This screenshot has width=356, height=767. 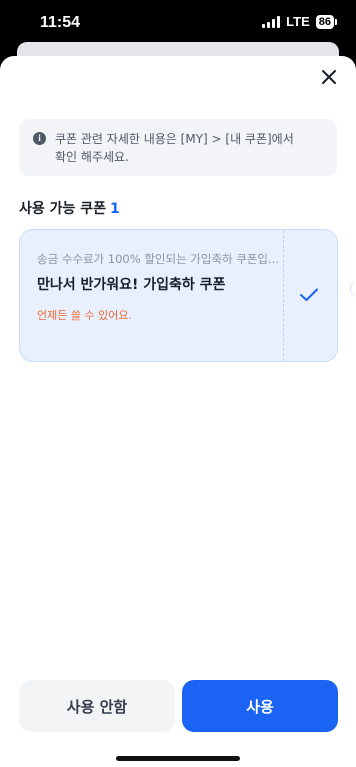 I want to click on battery-icon: 86, so click(x=326, y=21).